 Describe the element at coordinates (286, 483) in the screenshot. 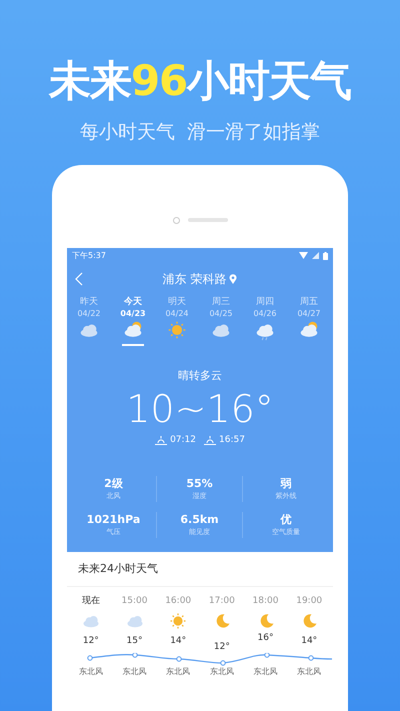

I see `stat-value: 弱` at that location.